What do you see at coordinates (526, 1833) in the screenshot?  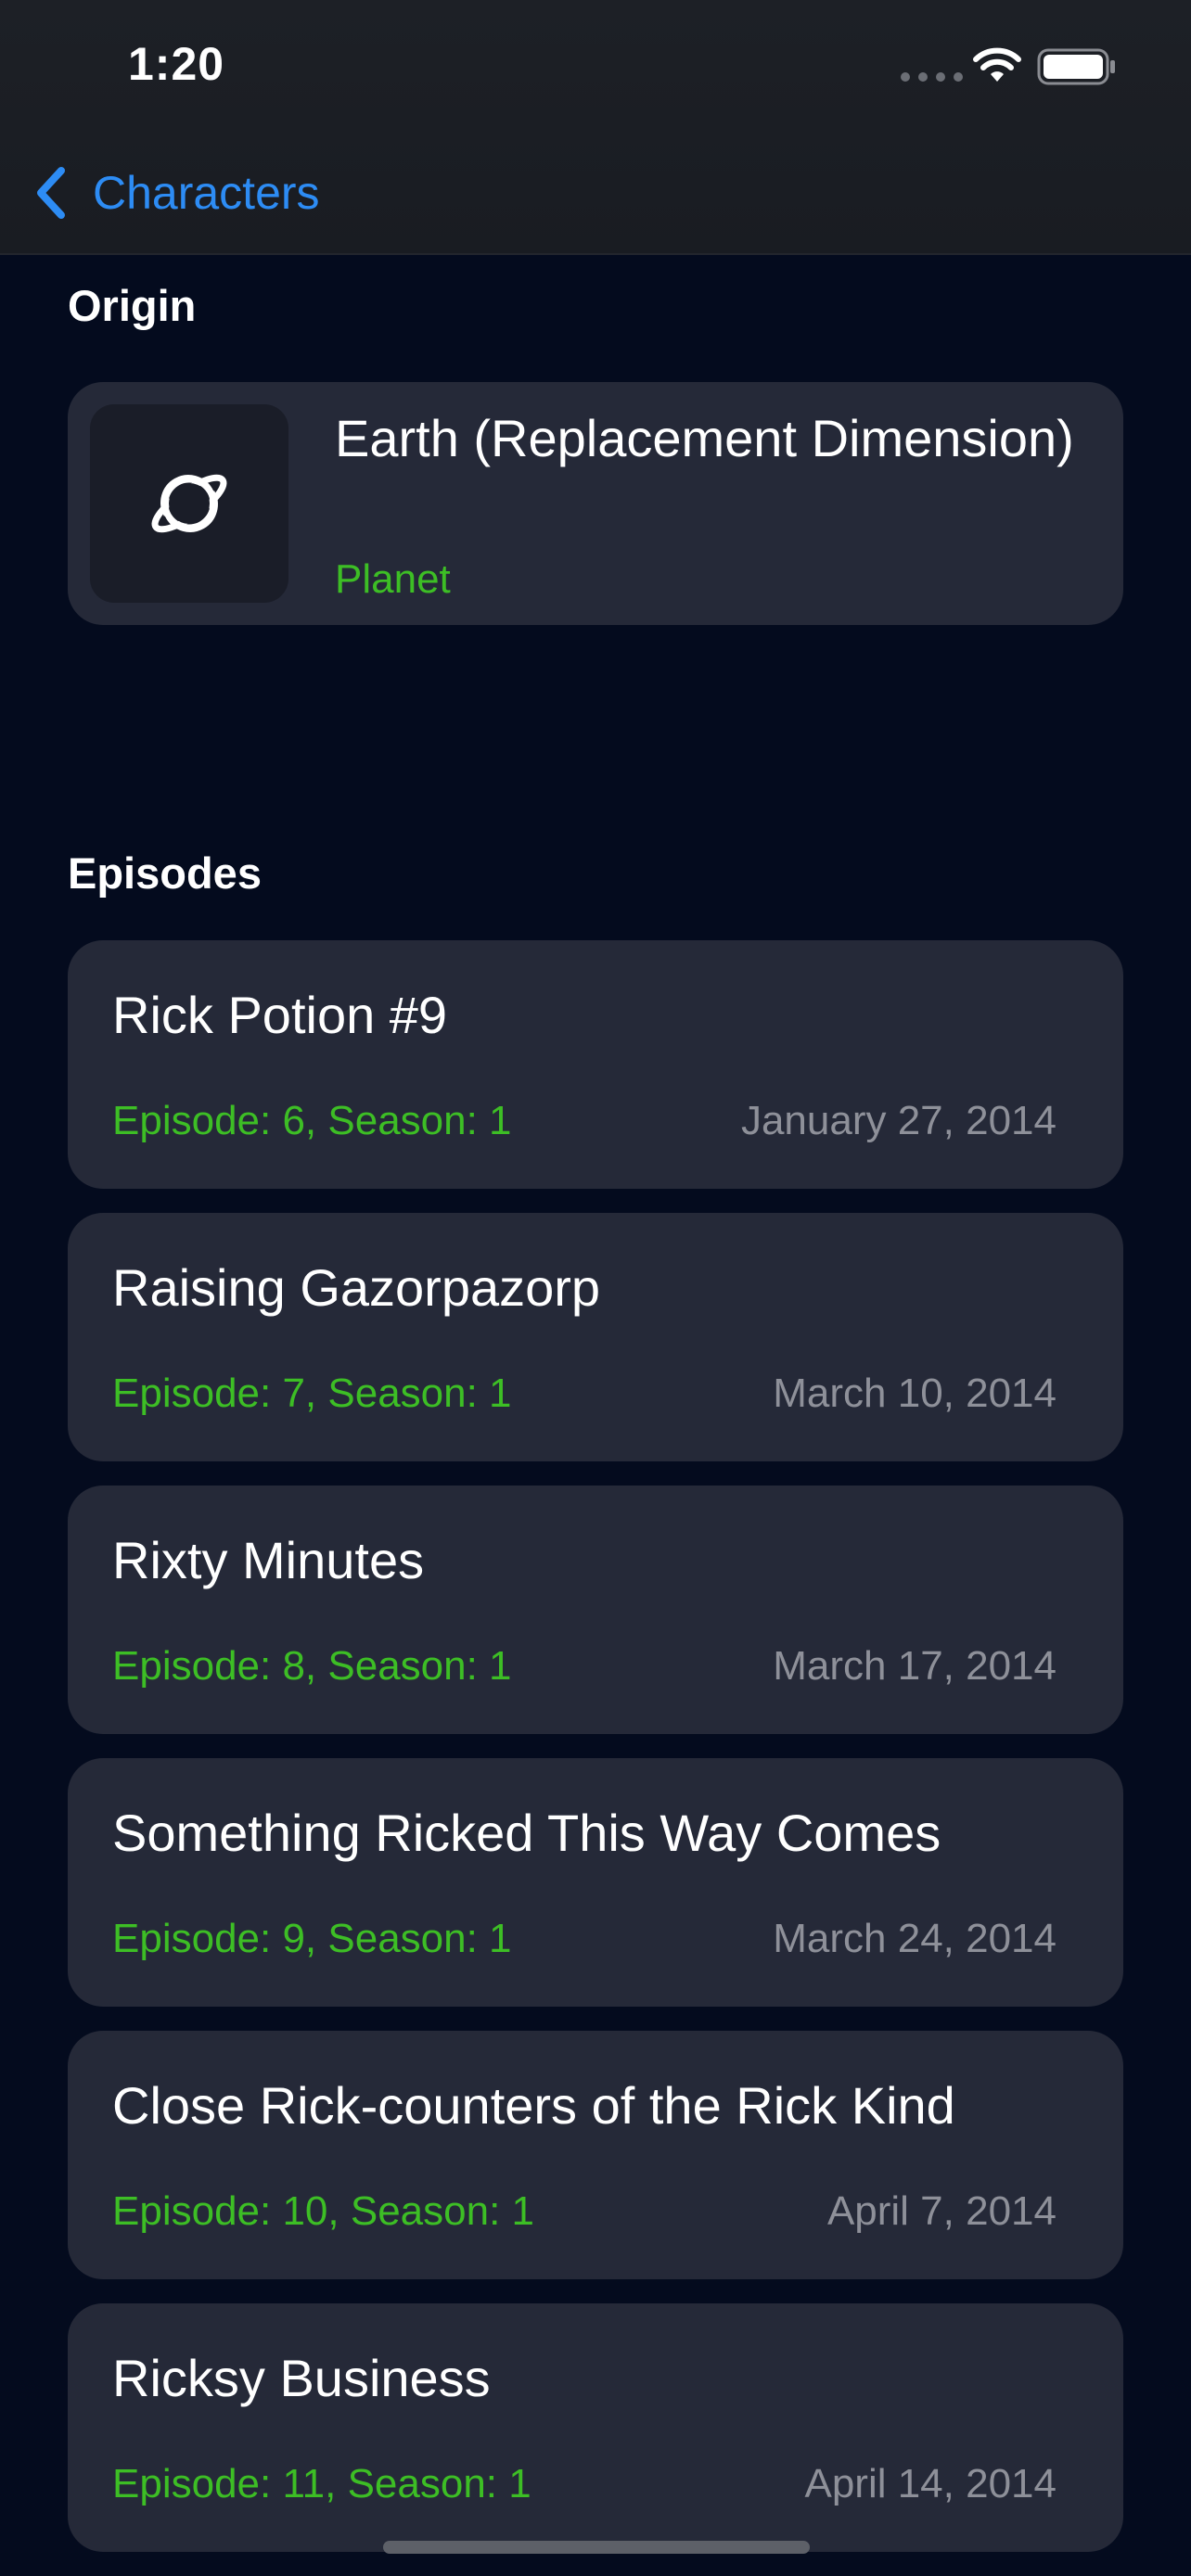 I see `episode-name: Something Ricked This Way Comes` at bounding box center [526, 1833].